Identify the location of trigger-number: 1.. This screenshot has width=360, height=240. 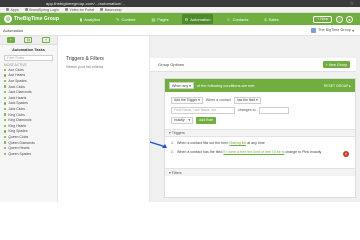
(172, 142).